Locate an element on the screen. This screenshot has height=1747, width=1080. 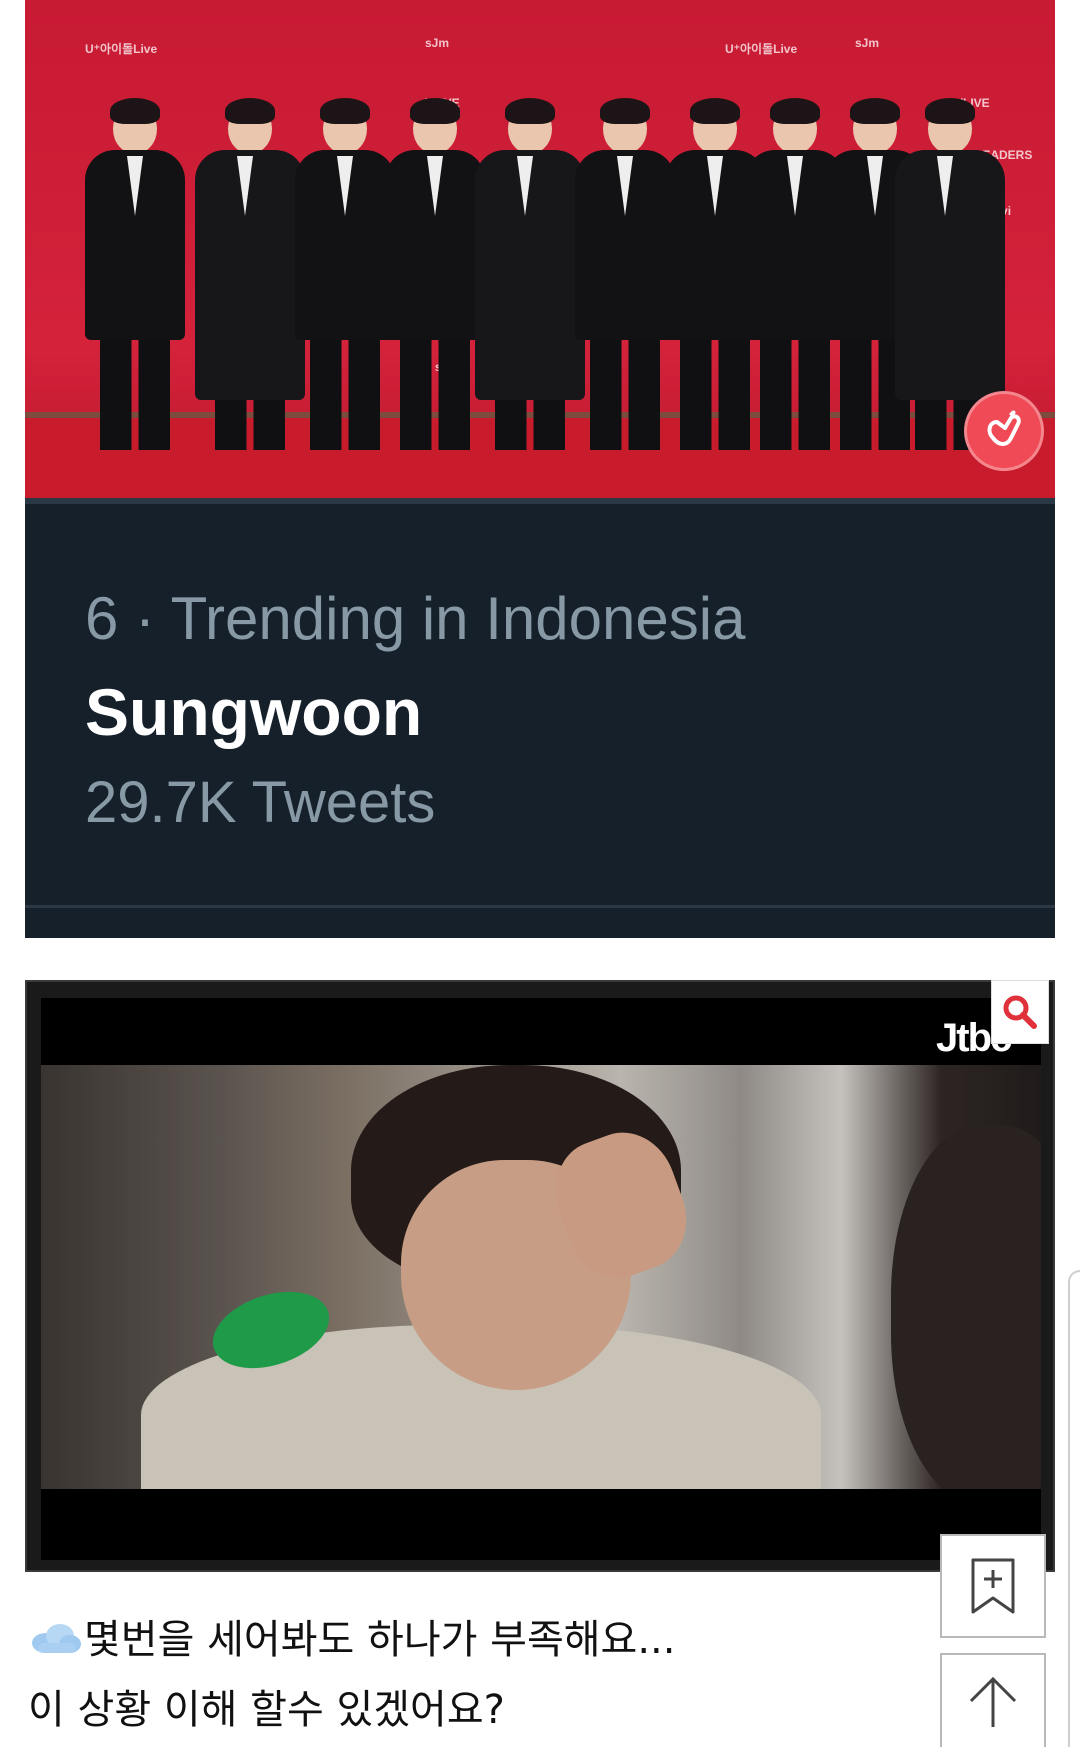
trend-tweet-count: 29.7K Tweets is located at coordinates (260, 802).